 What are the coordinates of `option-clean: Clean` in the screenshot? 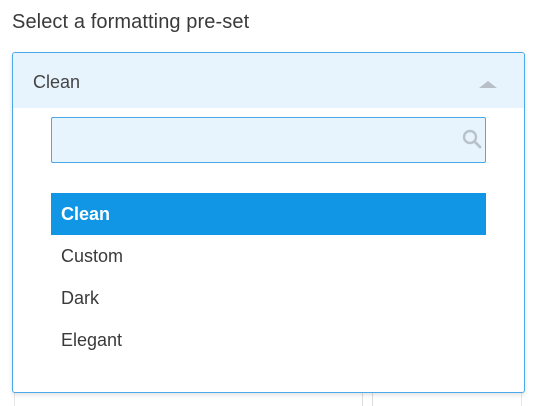 It's located at (268, 214).